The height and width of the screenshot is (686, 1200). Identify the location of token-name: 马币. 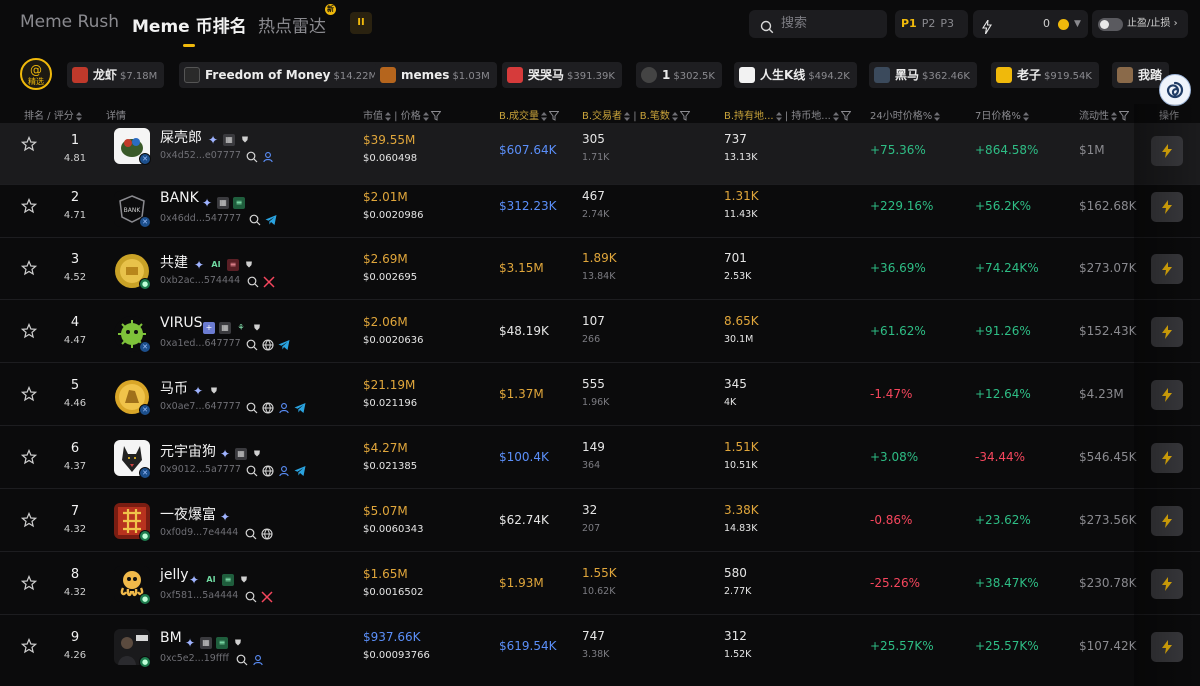
(174, 388).